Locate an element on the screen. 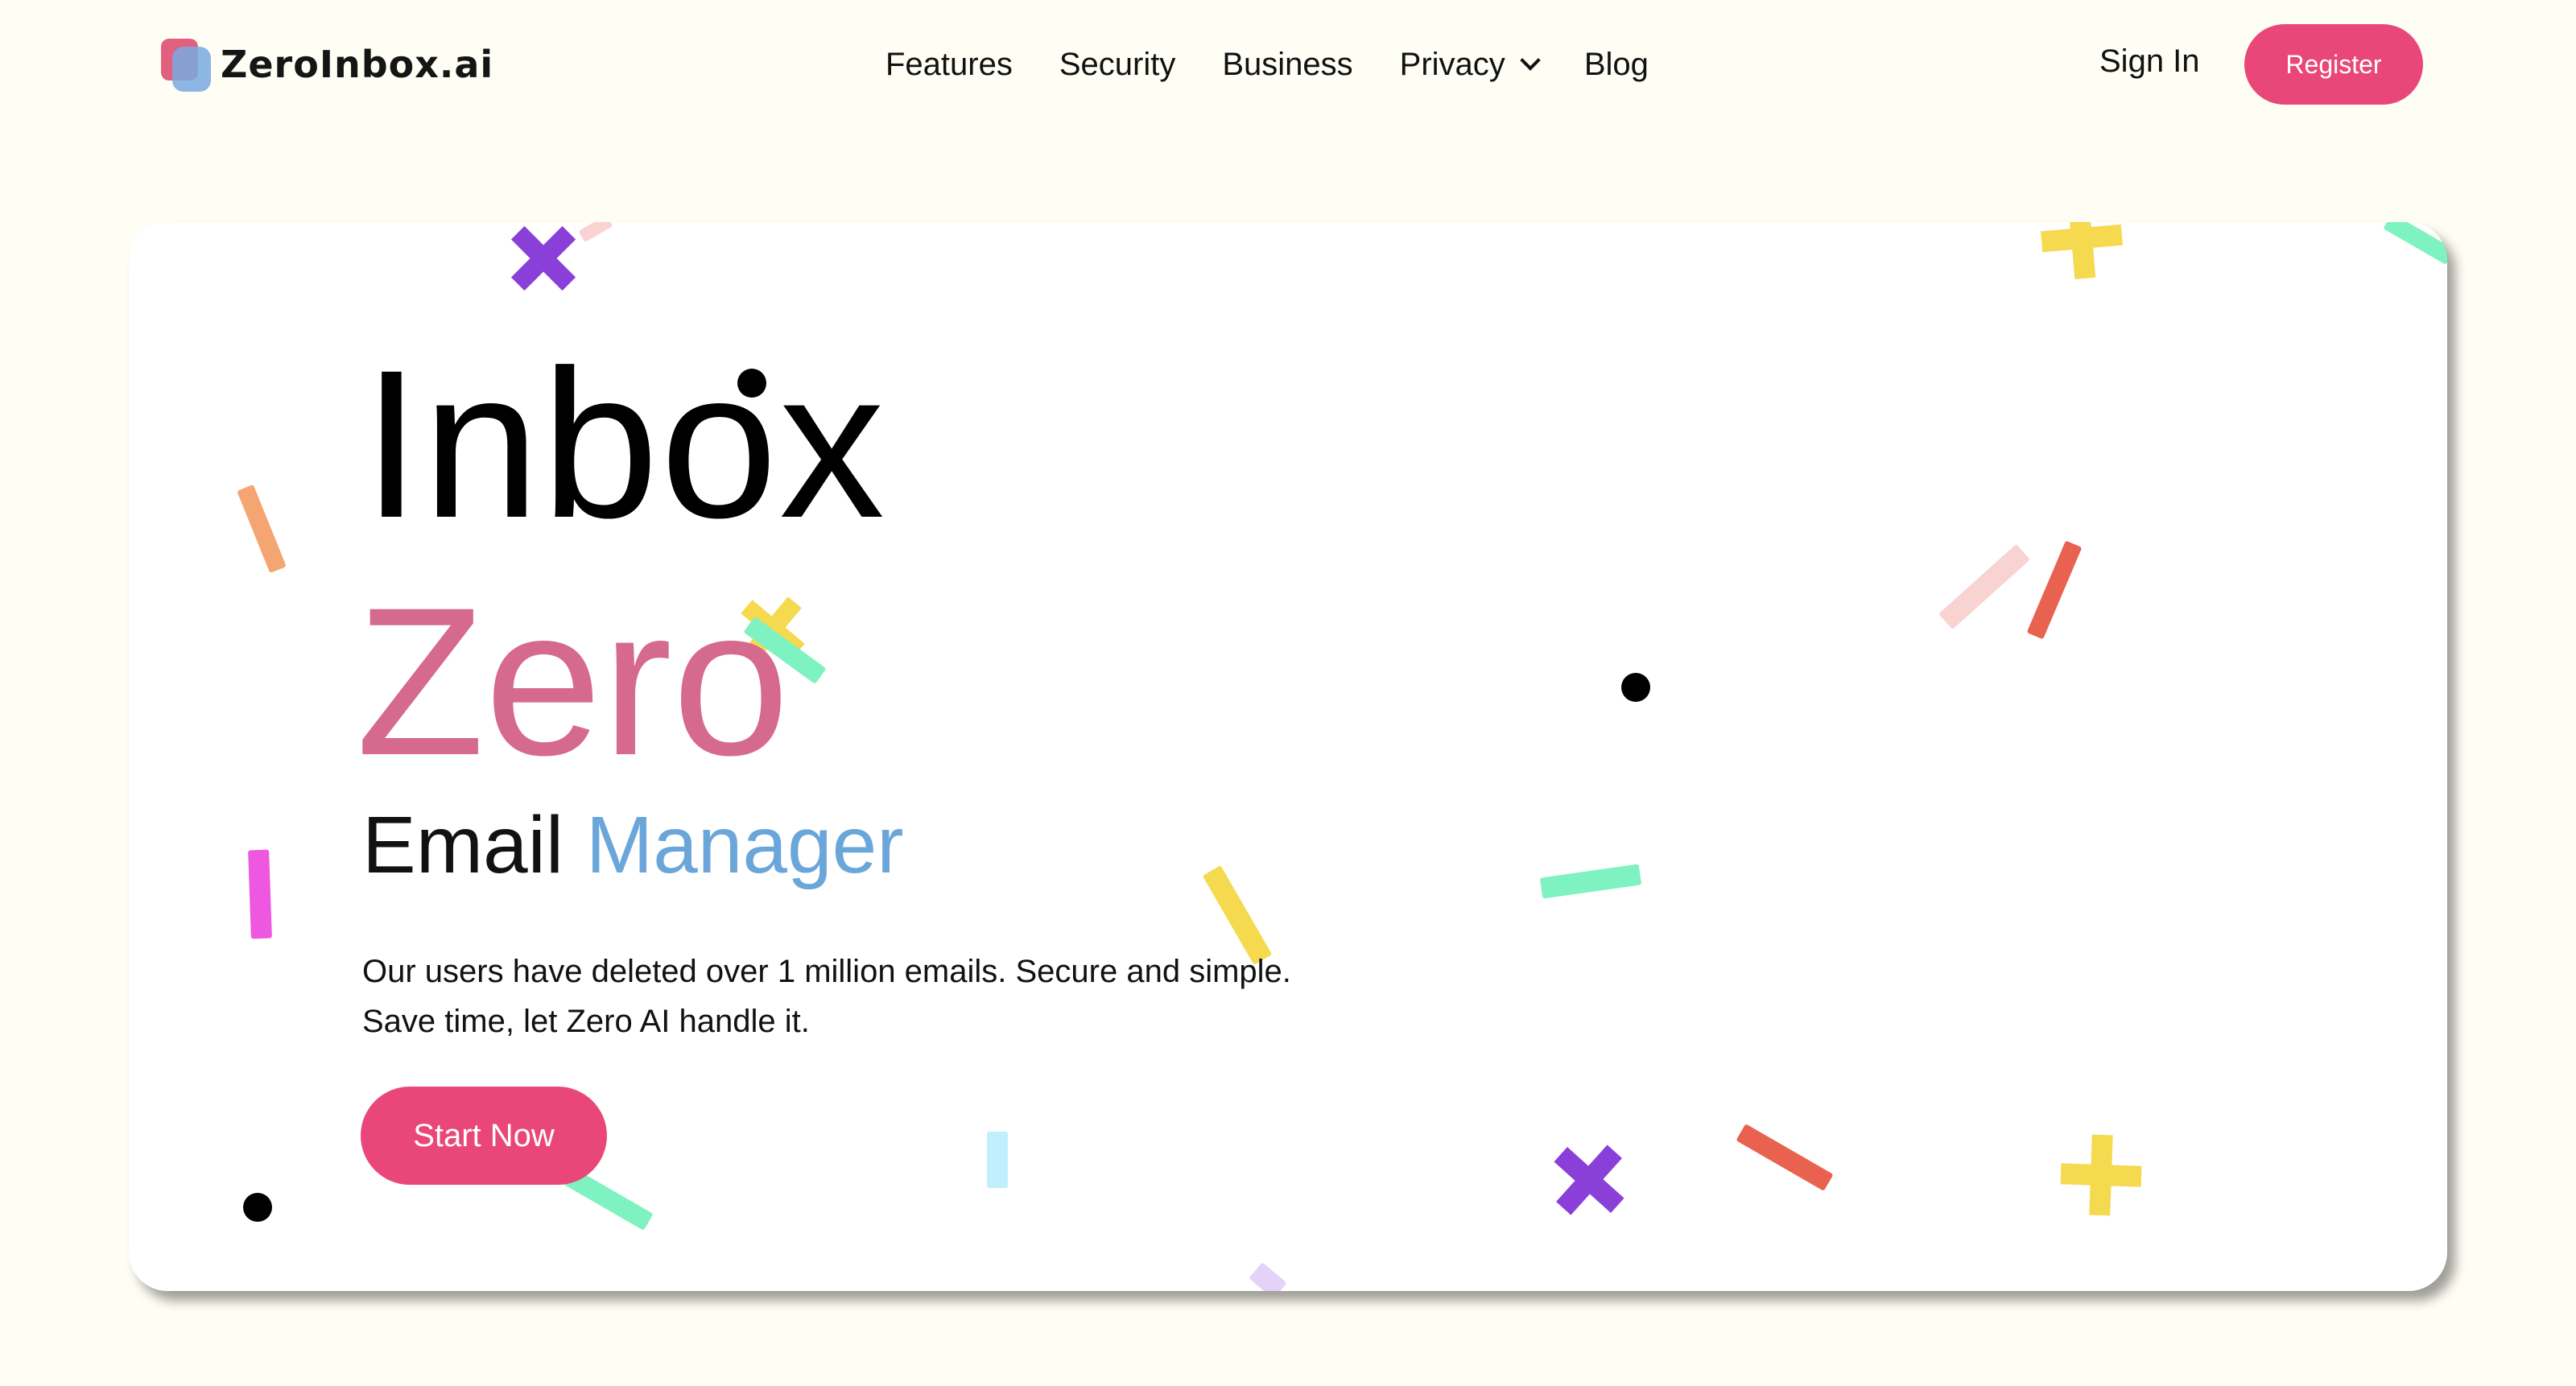 The width and height of the screenshot is (2576, 1386). register-button: Register is located at coordinates (2333, 64).